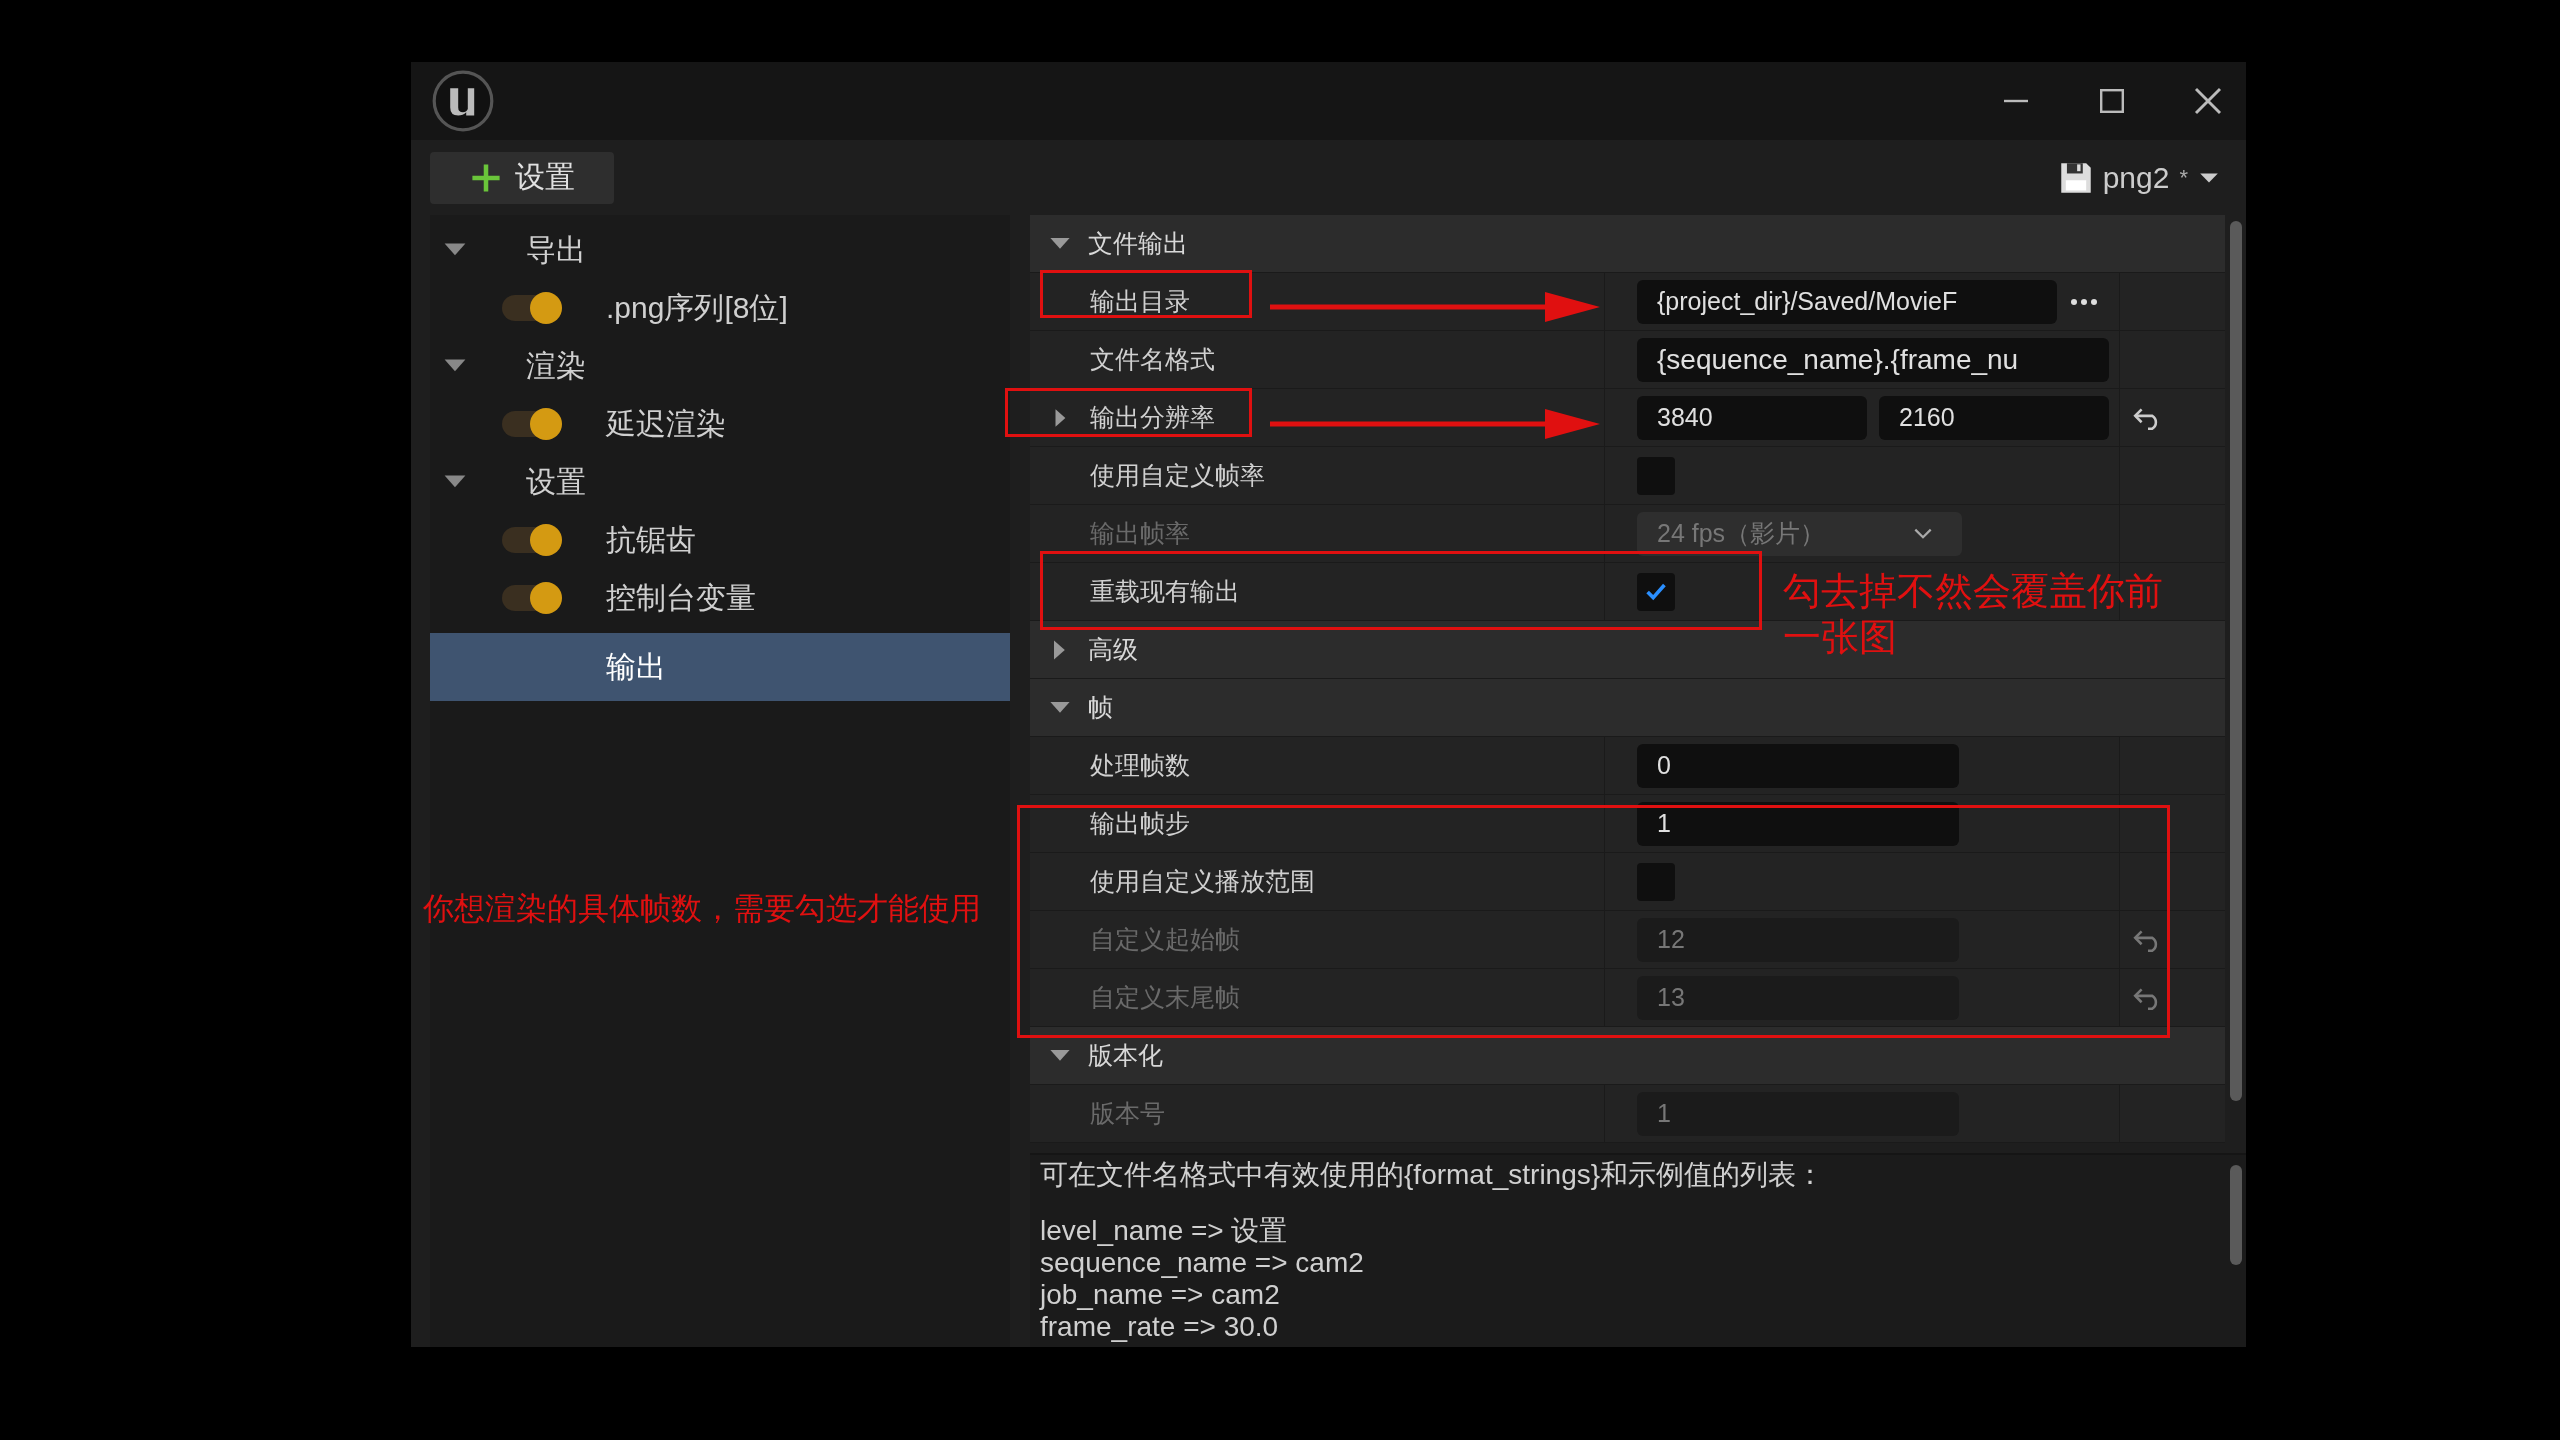  Describe the element at coordinates (1973, 614) in the screenshot. I see `annotation-note: 勾去掉不然会覆盖你前一张图` at that location.